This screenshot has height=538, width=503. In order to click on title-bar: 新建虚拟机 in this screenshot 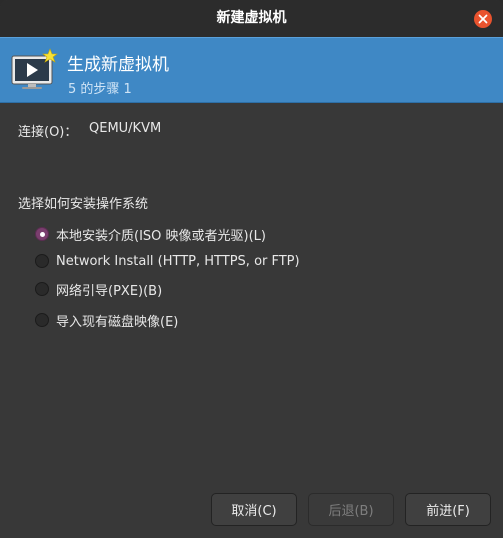, I will do `click(251, 19)`.